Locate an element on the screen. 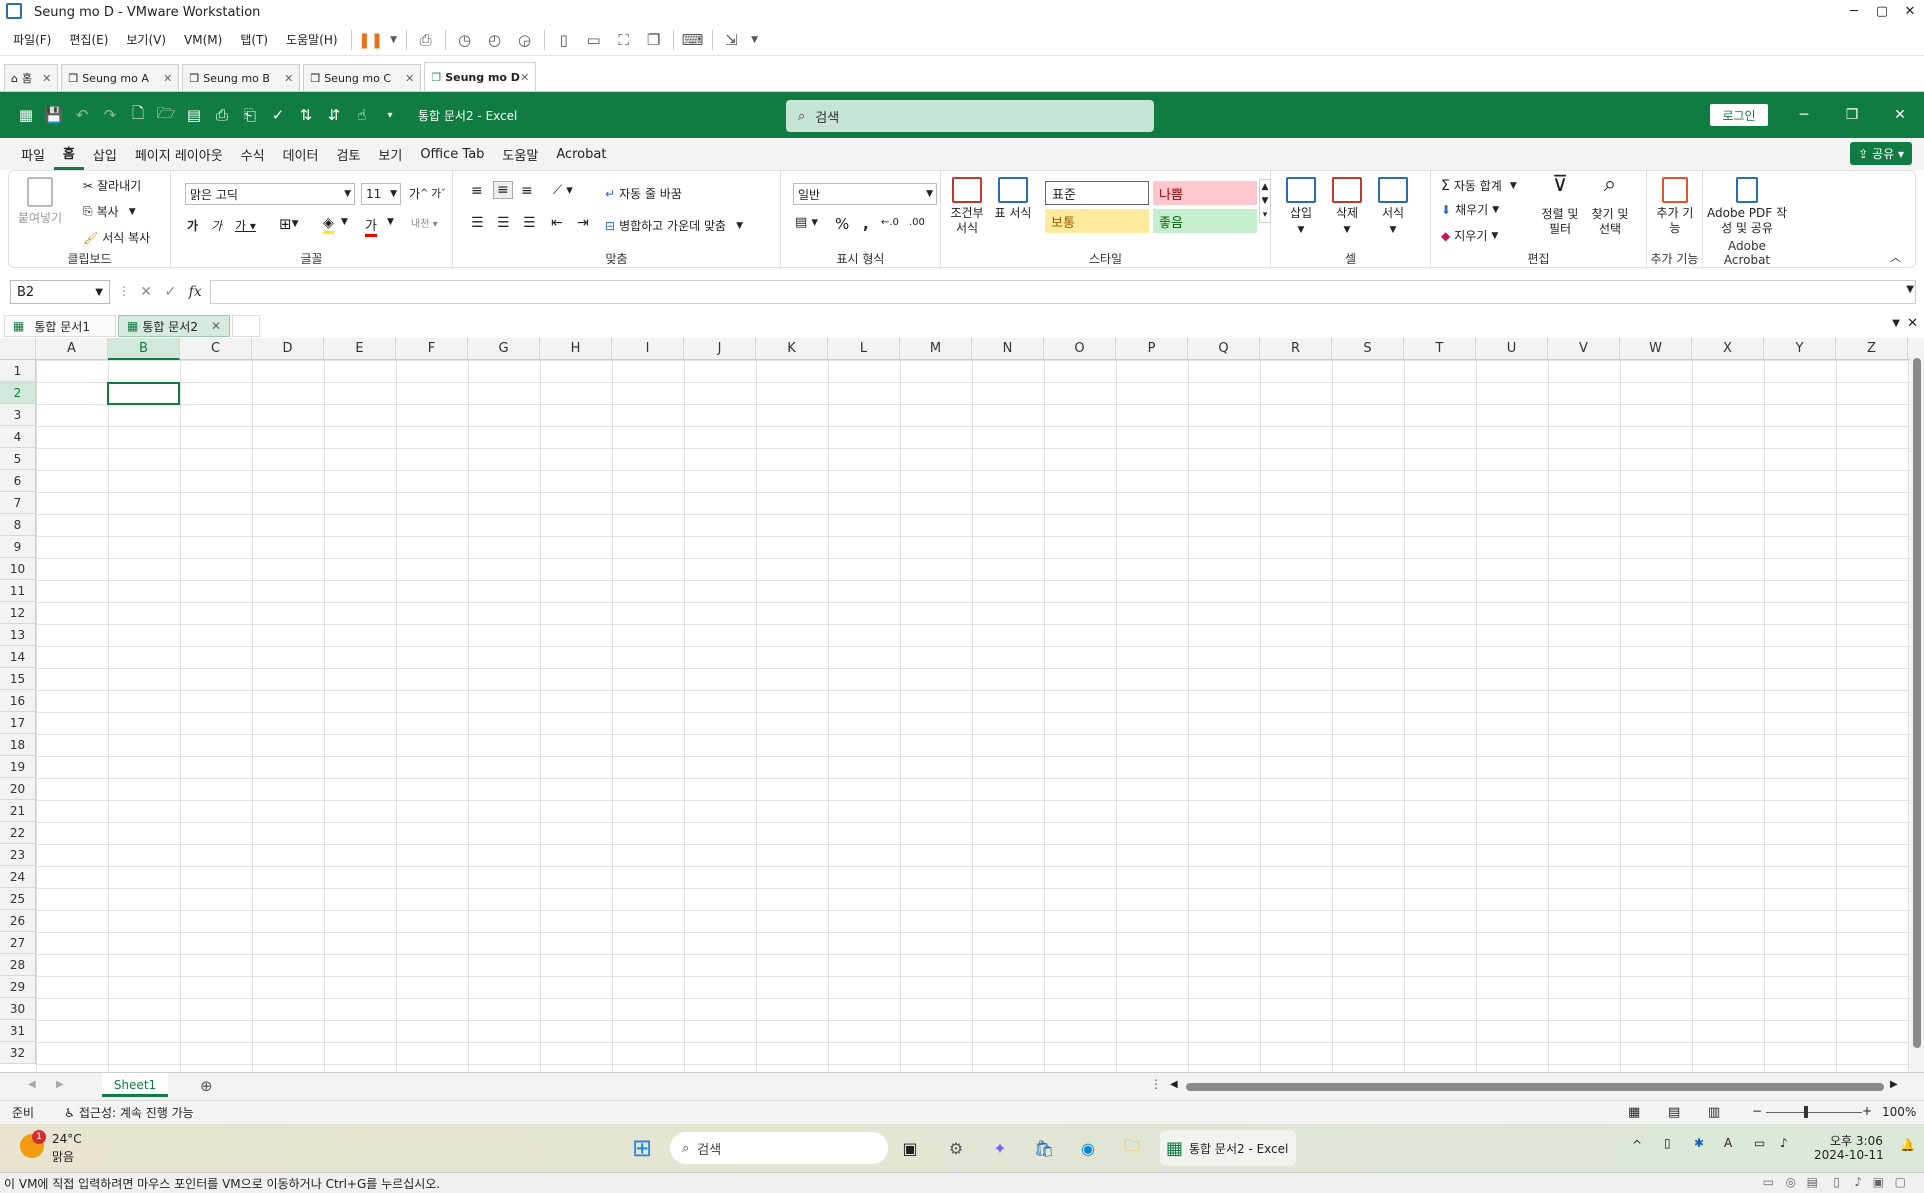  paste-button: 붙여넣기 is located at coordinates (40, 201).